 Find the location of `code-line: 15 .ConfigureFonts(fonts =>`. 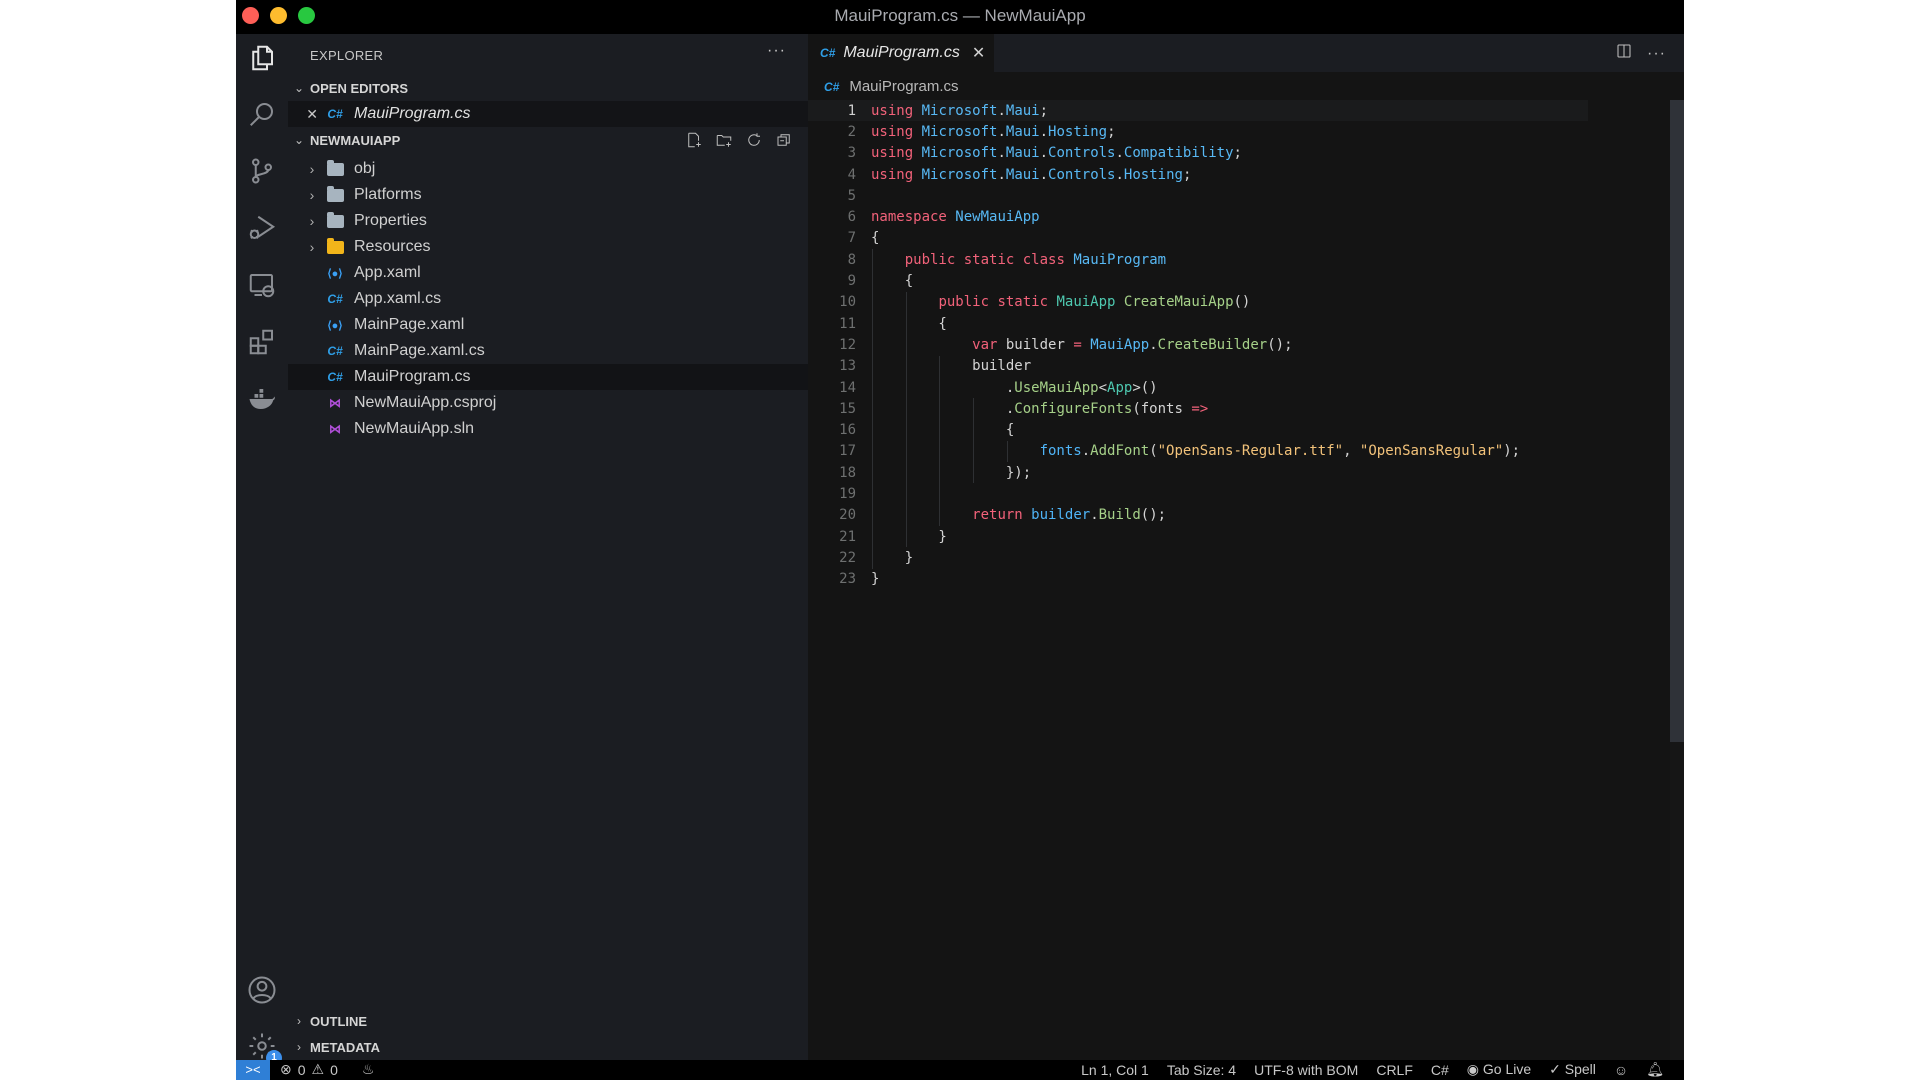

code-line: 15 .ConfigureFonts(fonts => is located at coordinates (1198, 408).